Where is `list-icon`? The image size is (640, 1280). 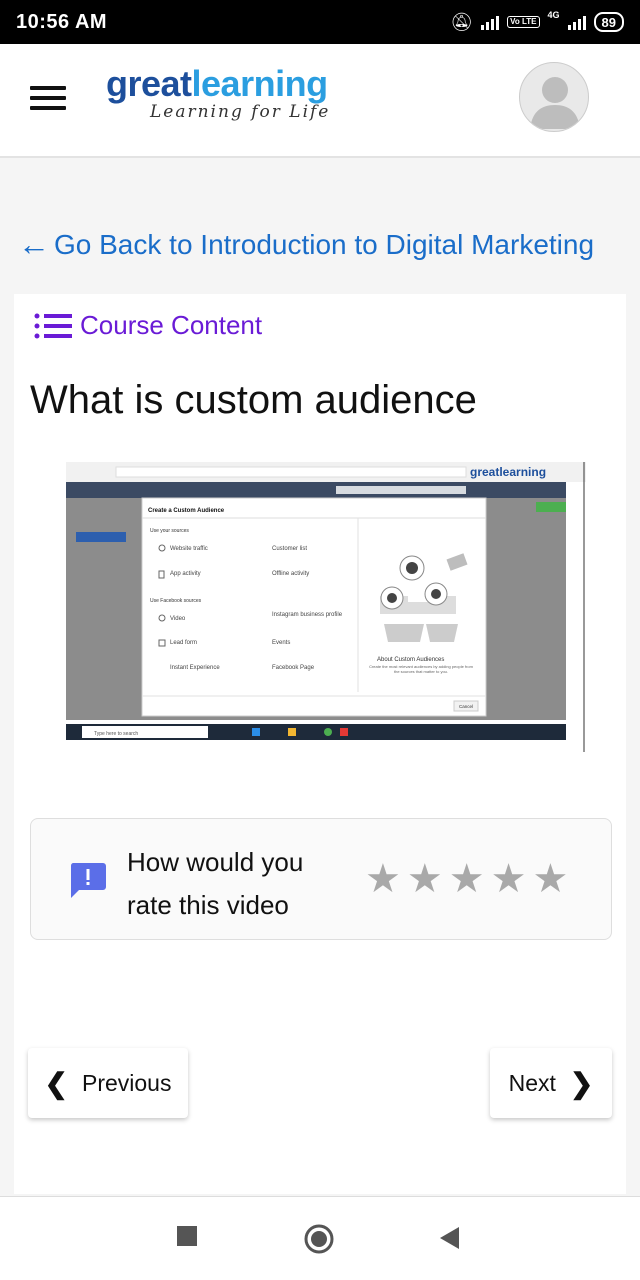
list-icon is located at coordinates (53, 325).